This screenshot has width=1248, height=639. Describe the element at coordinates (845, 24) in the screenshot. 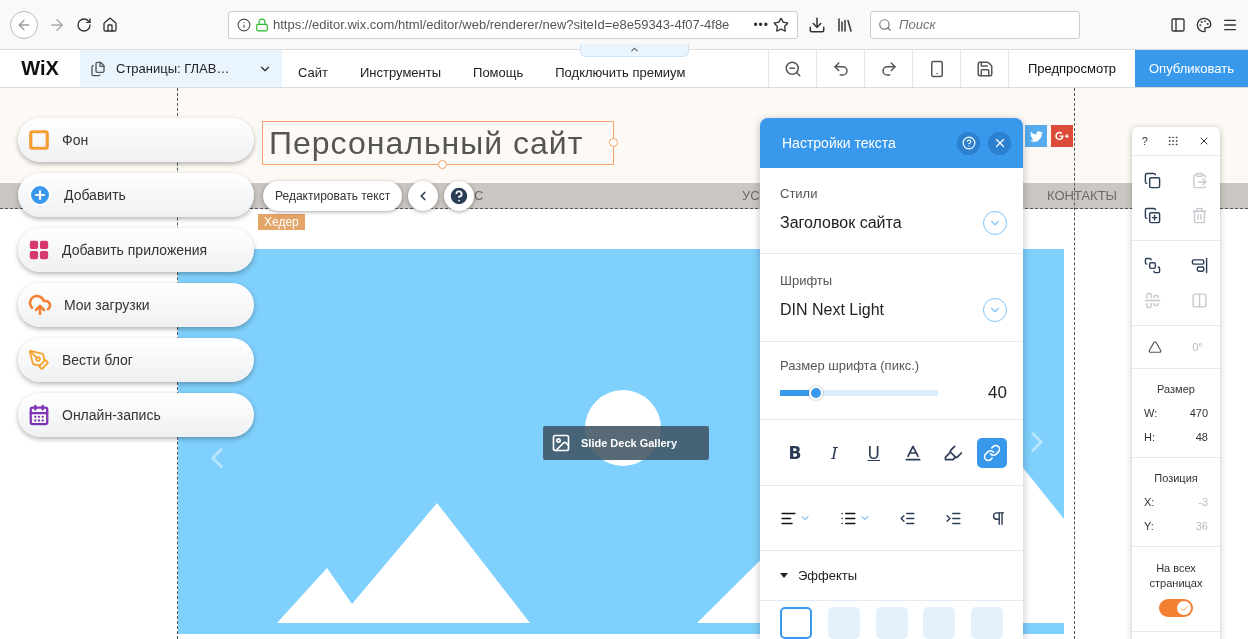

I see `library-icon` at that location.